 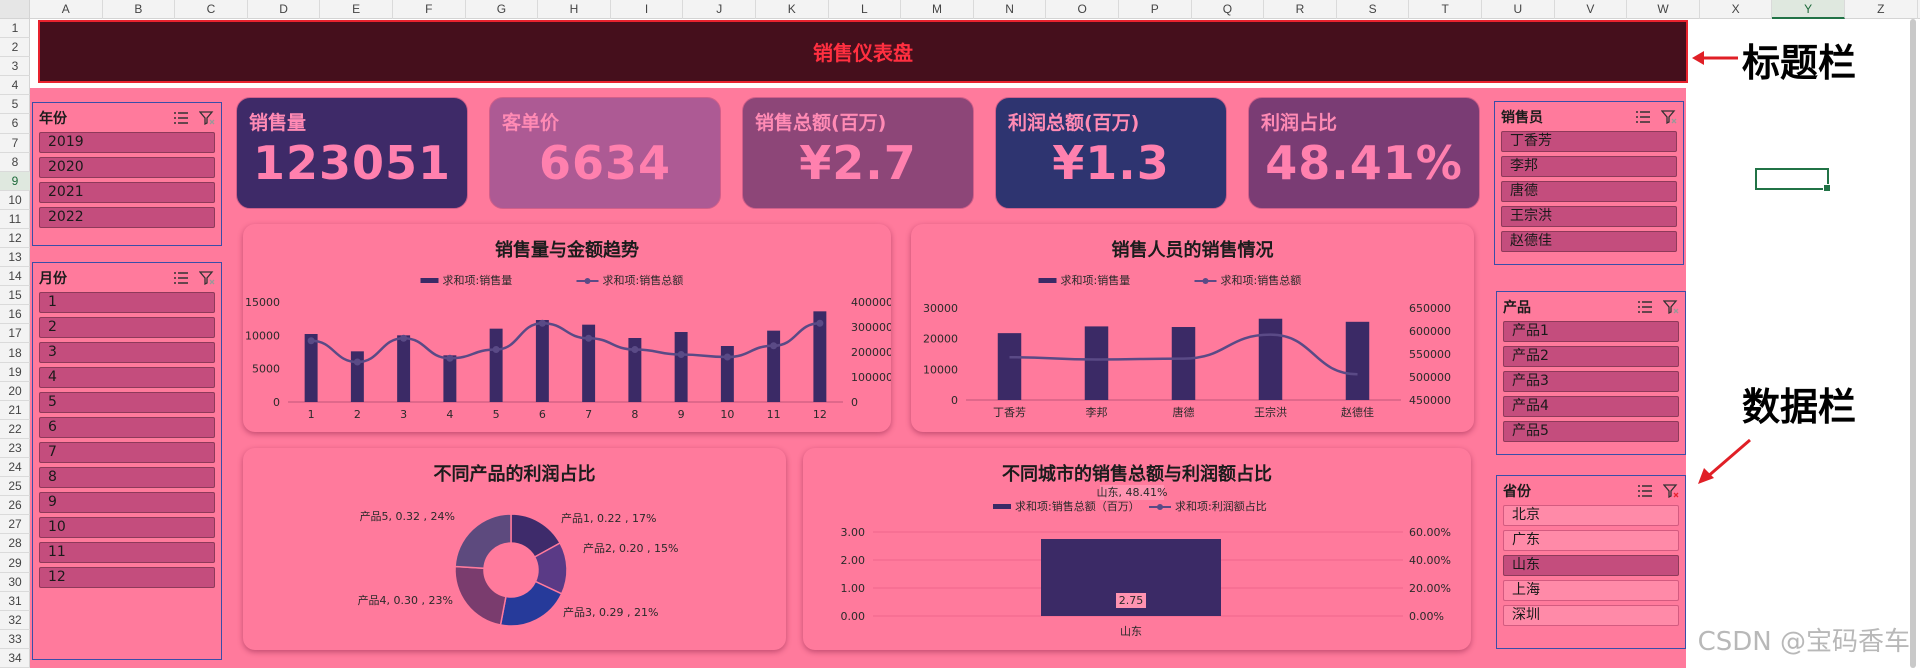 What do you see at coordinates (127, 142) in the screenshot?
I see `slicer-item: 2019` at bounding box center [127, 142].